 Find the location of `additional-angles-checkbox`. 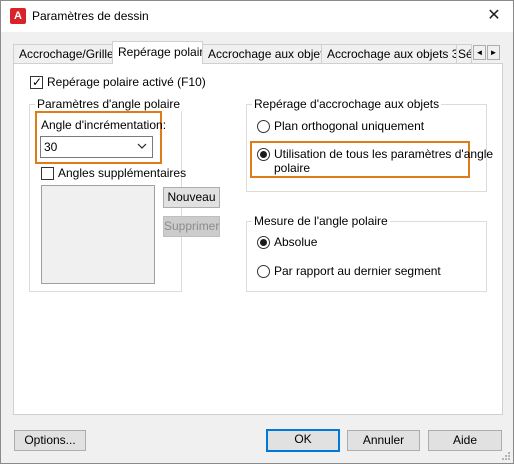

additional-angles-checkbox is located at coordinates (47, 173).